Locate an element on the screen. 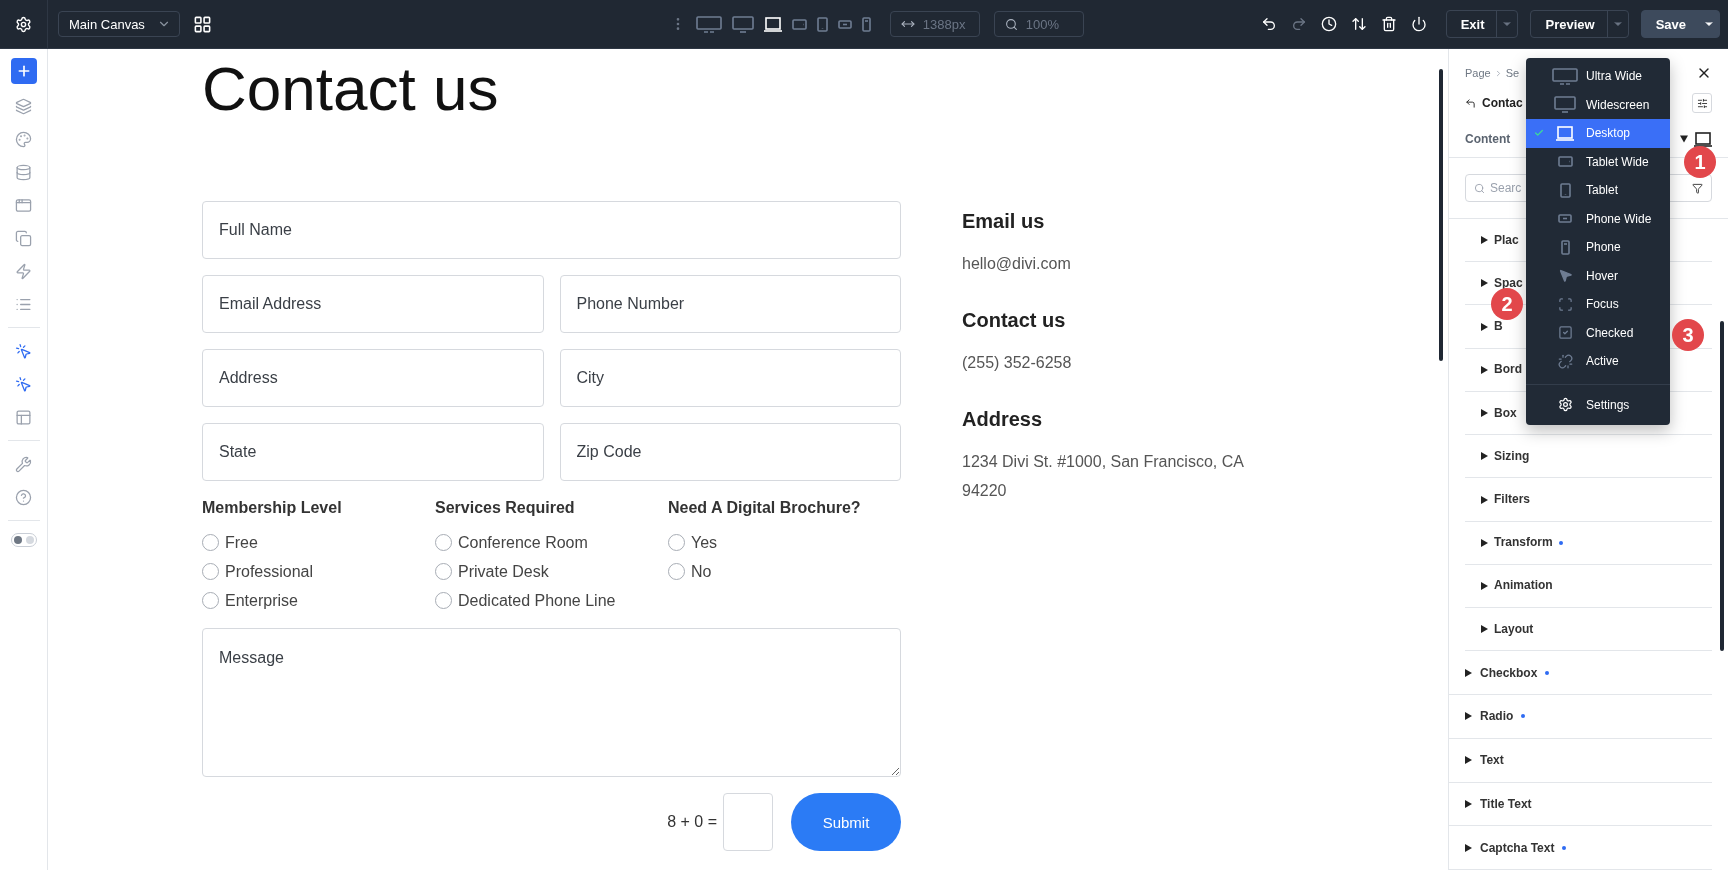 This screenshot has width=1728, height=870. filter-icon is located at coordinates (1697, 188).